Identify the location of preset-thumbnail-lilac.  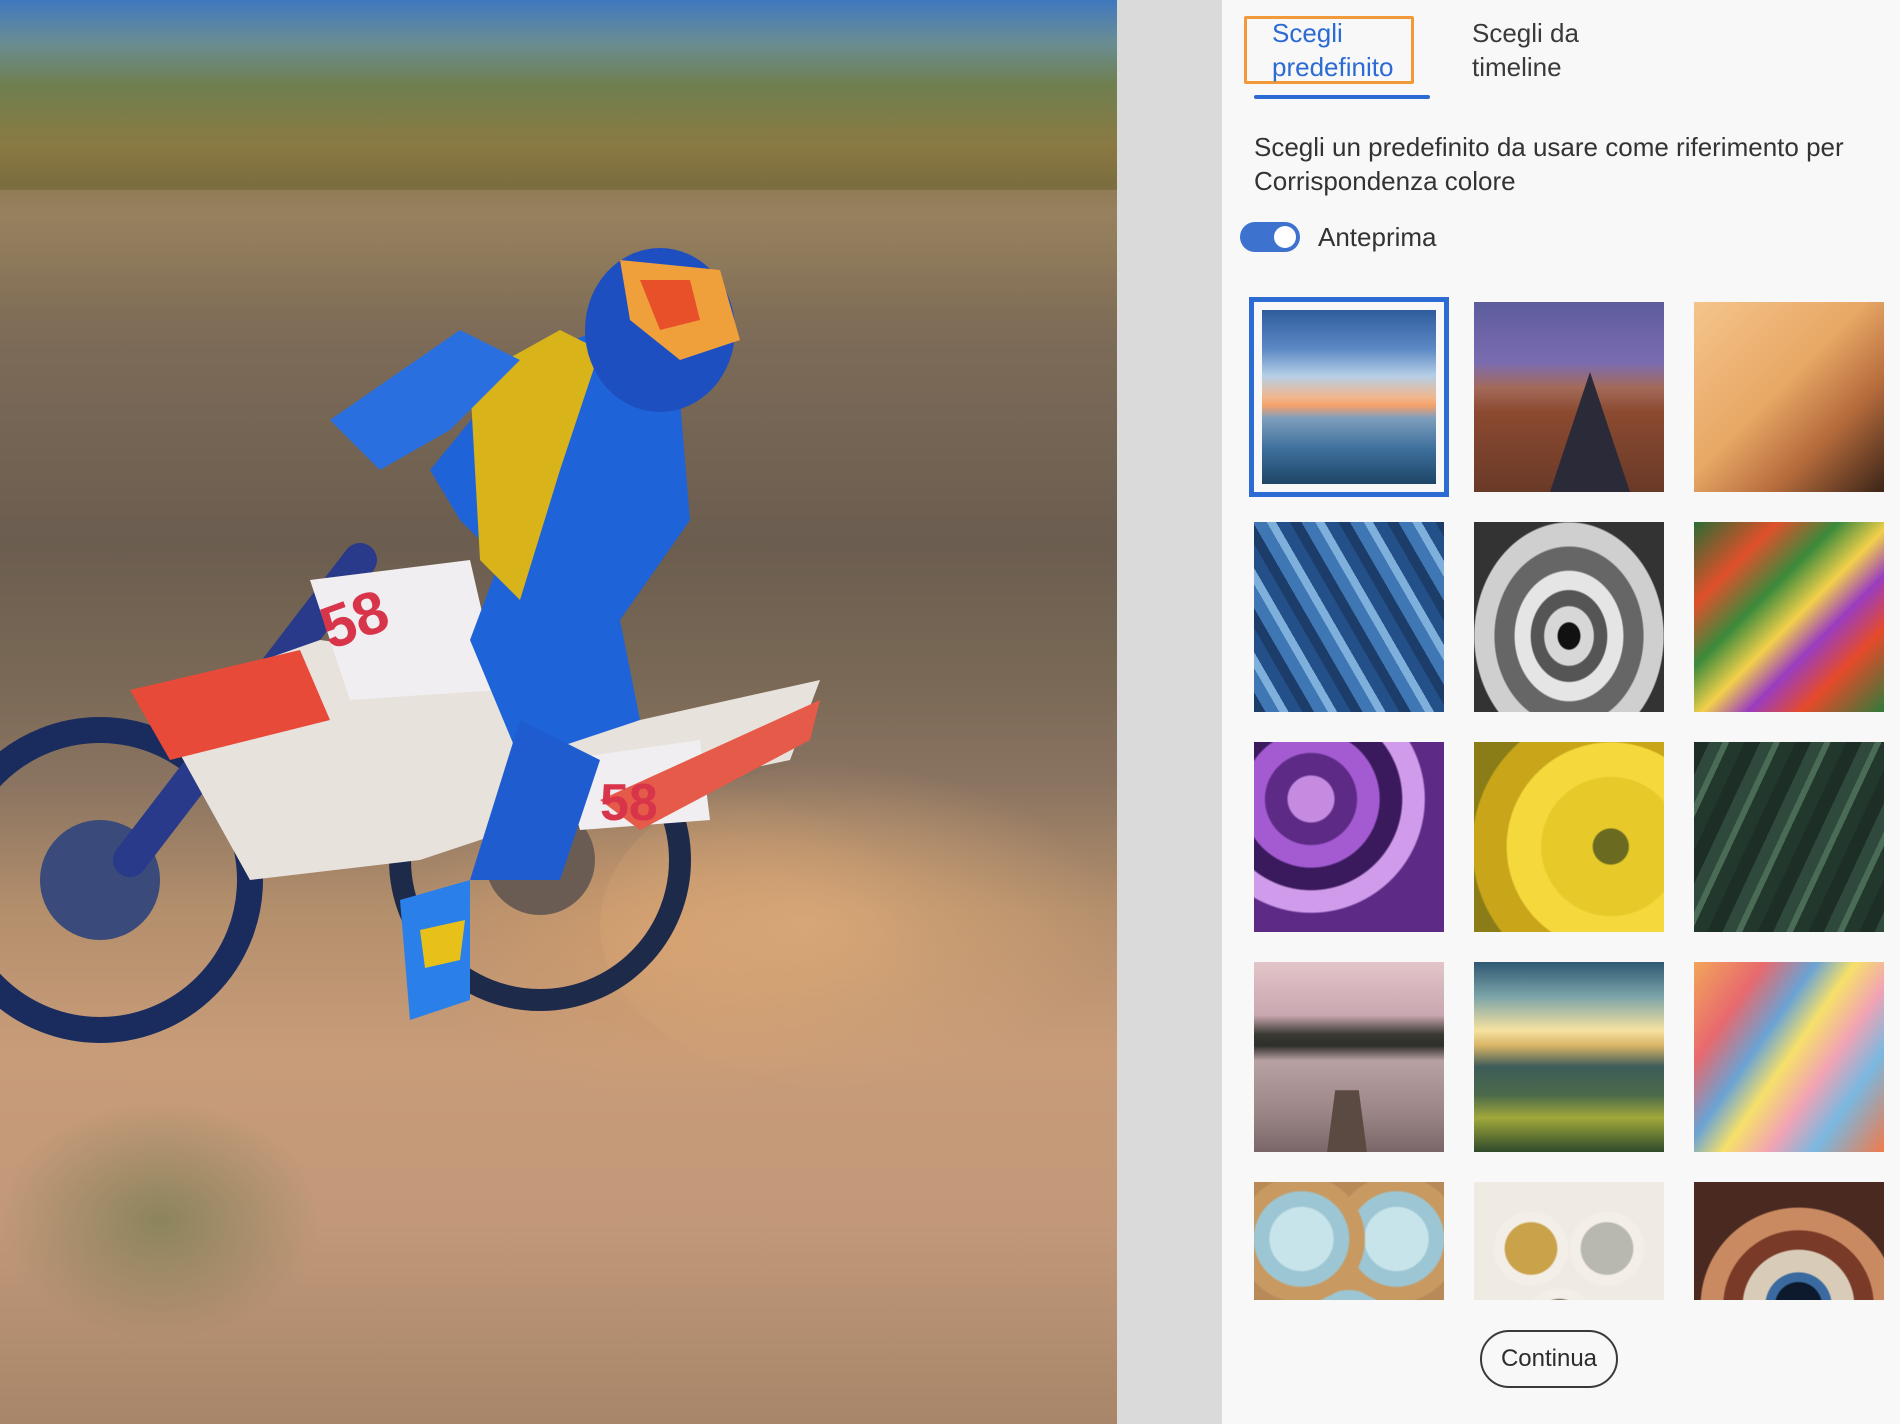
(1349, 837).